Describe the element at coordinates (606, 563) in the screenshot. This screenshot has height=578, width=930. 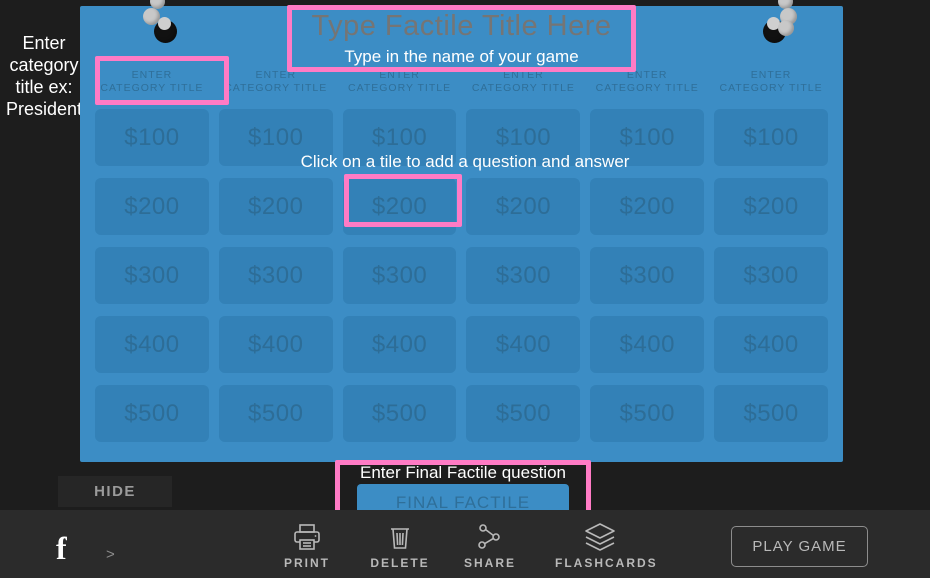
I see `flashcards-label: FLASHCARDS` at that location.